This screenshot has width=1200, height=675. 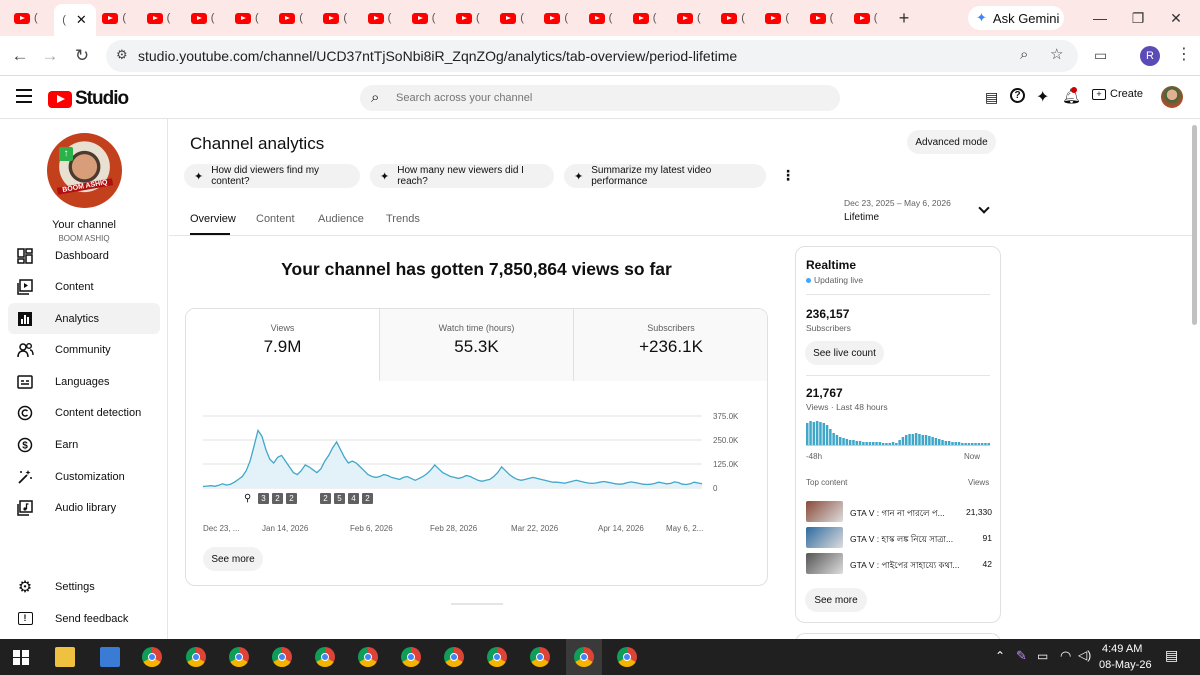 I want to click on close-window-button: ✕, so click(x=1176, y=18).